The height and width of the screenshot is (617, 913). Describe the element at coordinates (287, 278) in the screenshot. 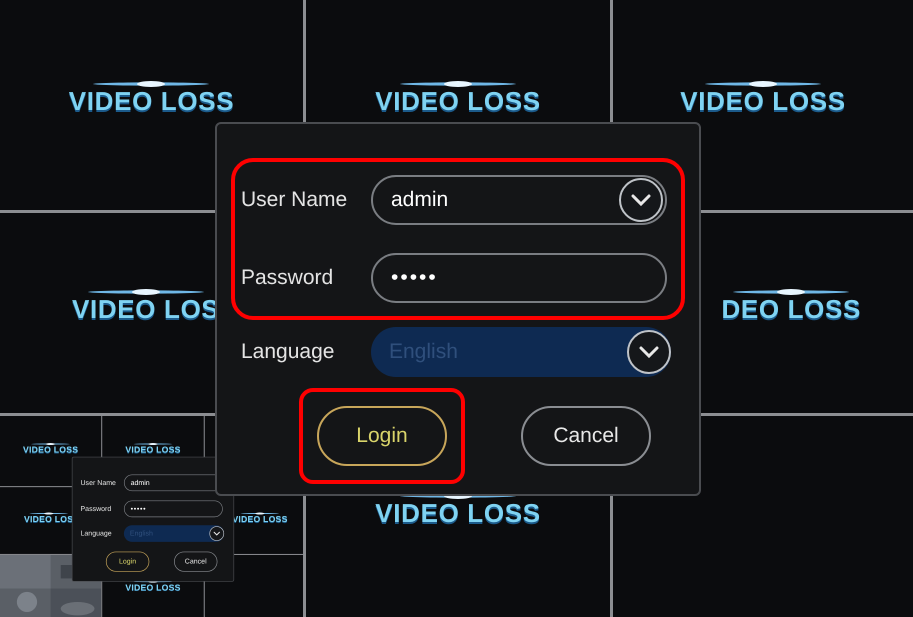

I see `field-label: Password` at that location.